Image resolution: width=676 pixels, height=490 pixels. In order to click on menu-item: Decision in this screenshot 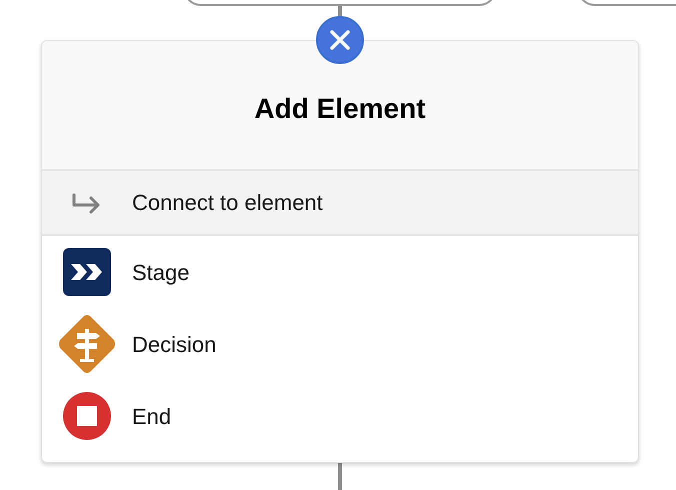, I will do `click(340, 344)`.